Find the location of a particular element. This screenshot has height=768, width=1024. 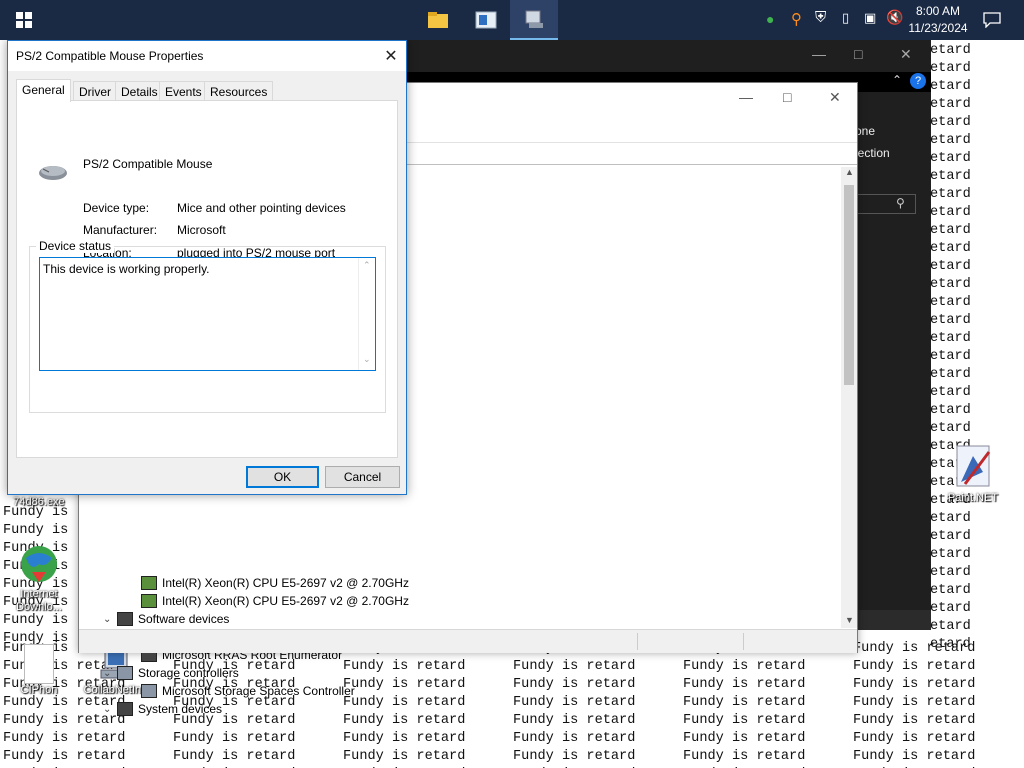

tab-events: Events is located at coordinates (183, 91).